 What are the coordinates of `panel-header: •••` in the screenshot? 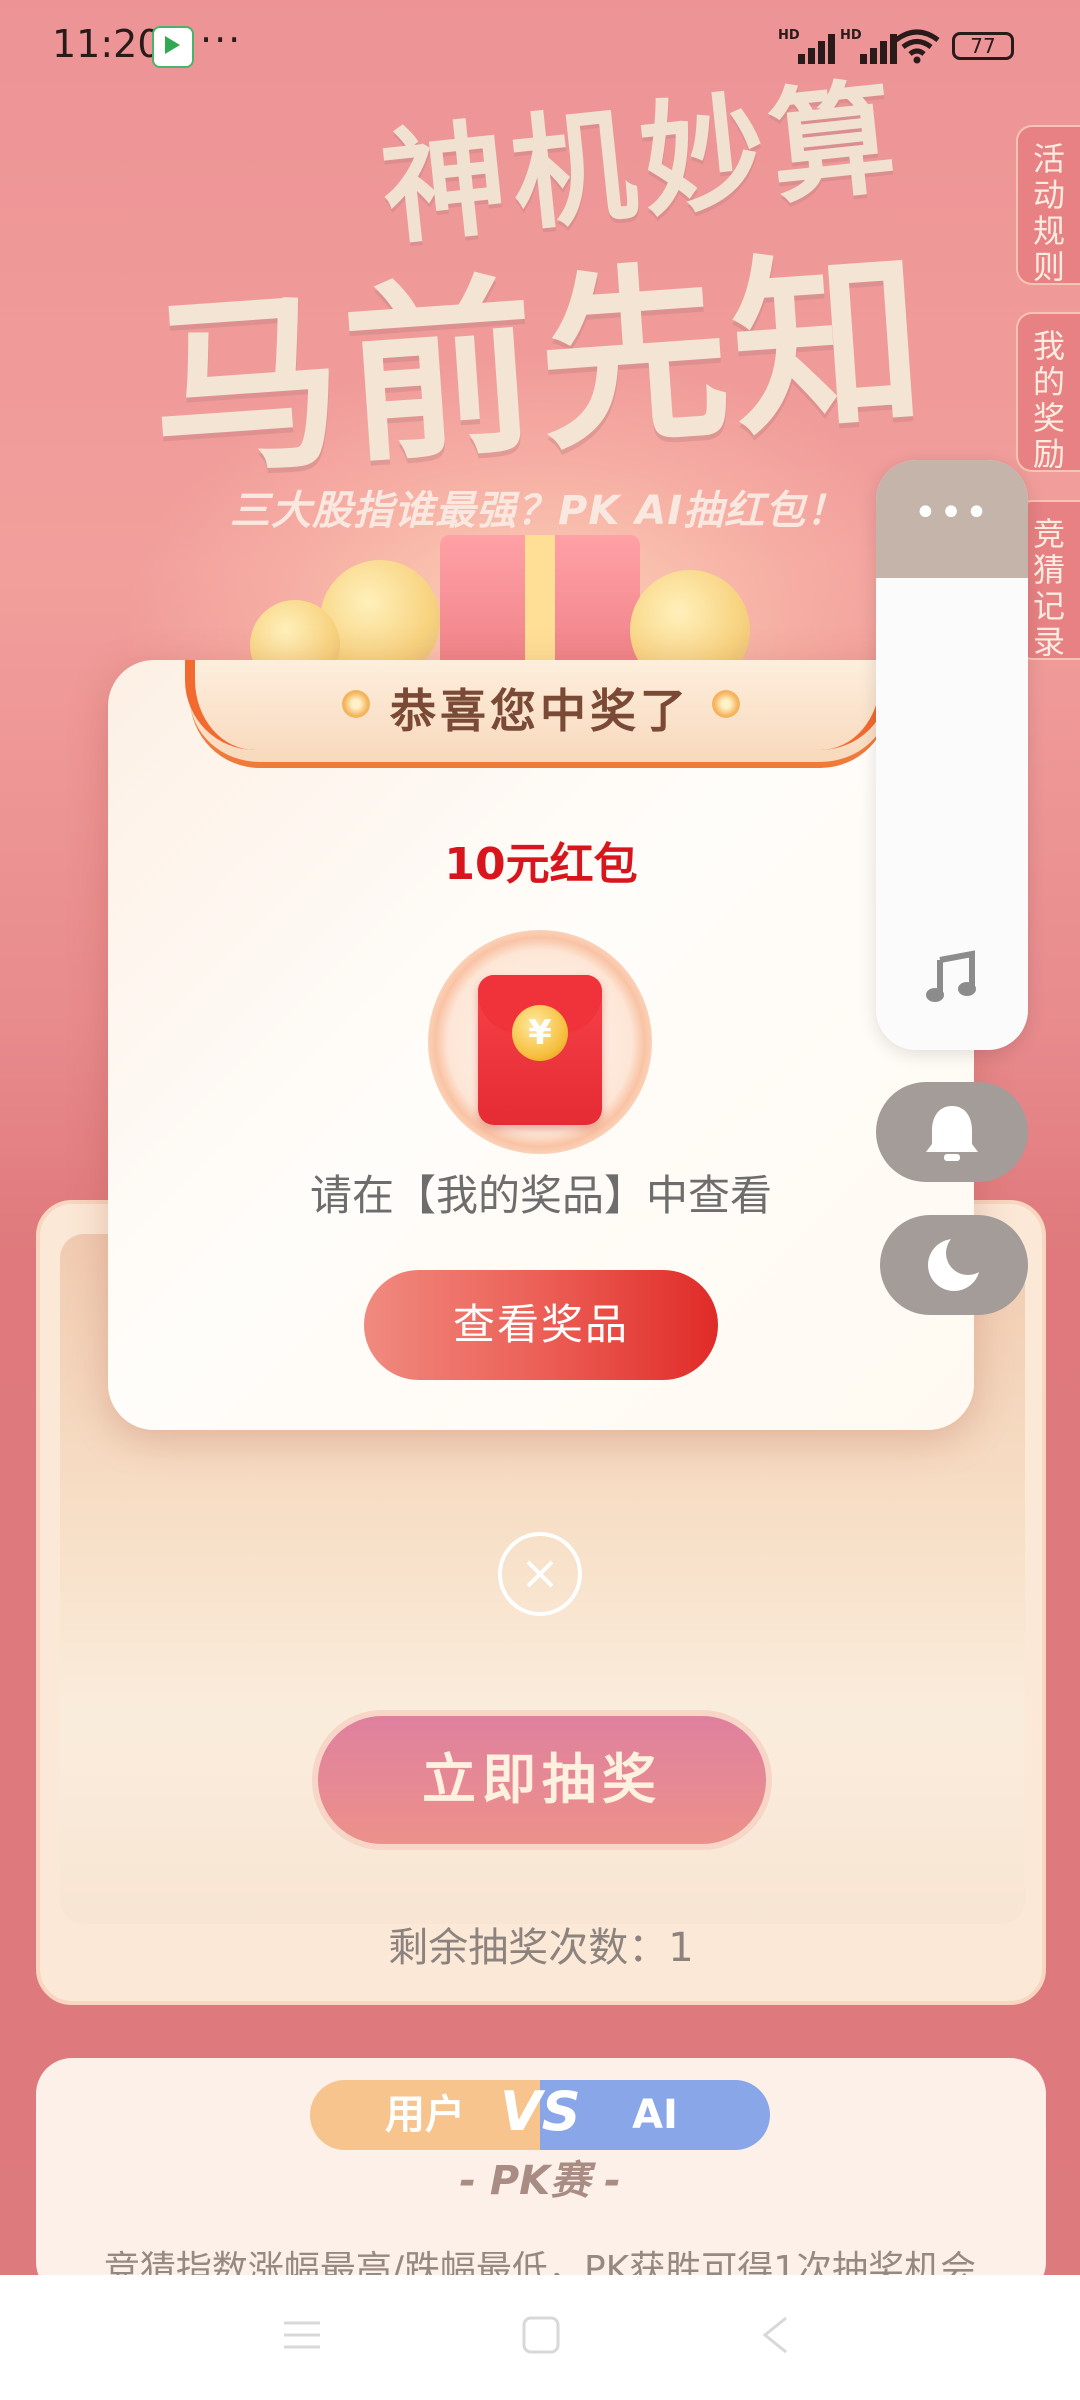 It's located at (952, 519).